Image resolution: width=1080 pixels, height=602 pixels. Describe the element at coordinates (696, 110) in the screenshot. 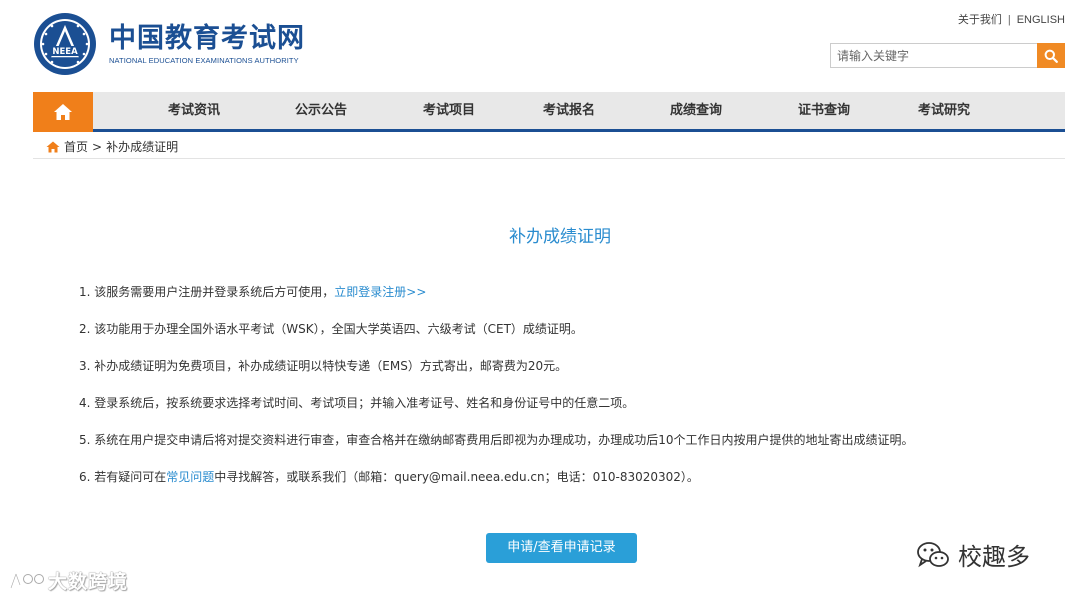

I see `nav-item-score-query: 成绩查询` at that location.